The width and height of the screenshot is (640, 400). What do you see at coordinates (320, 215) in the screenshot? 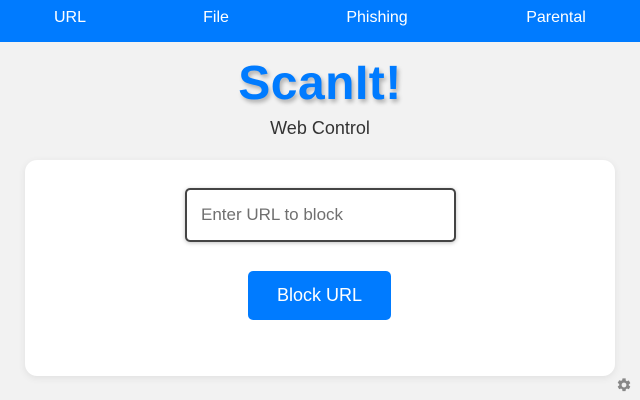
I see `url-input` at bounding box center [320, 215].